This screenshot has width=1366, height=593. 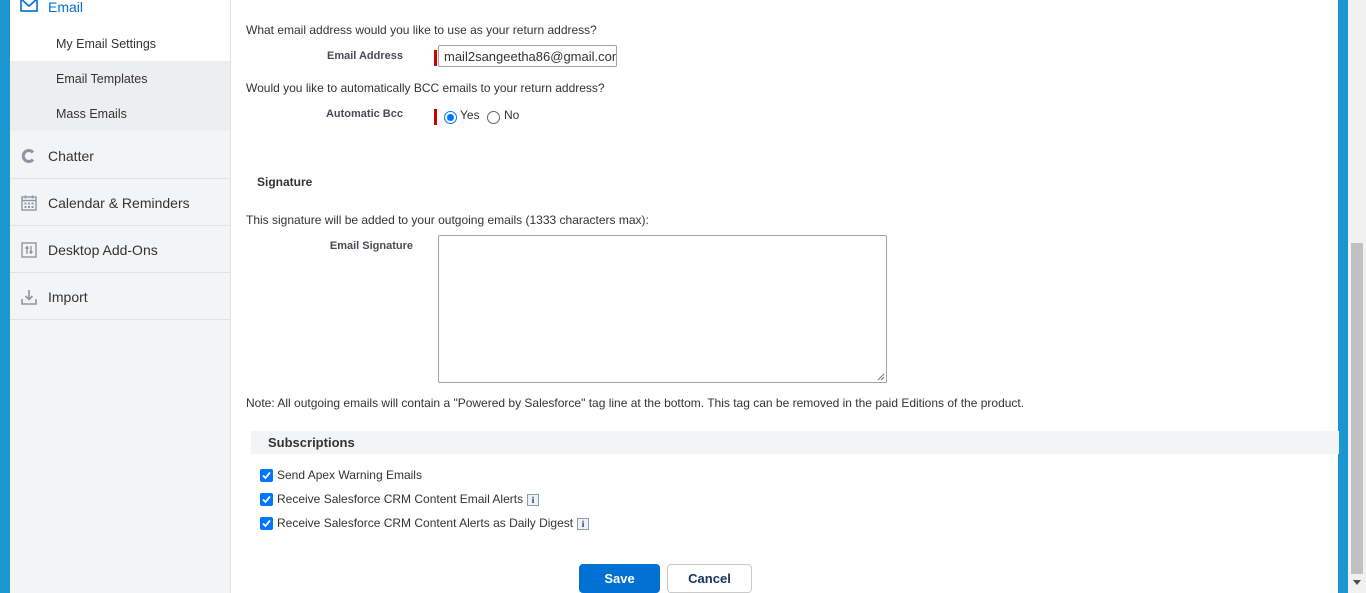 What do you see at coordinates (103, 250) in the screenshot?
I see `sidebar-item-label: Desktop Add-Ons` at bounding box center [103, 250].